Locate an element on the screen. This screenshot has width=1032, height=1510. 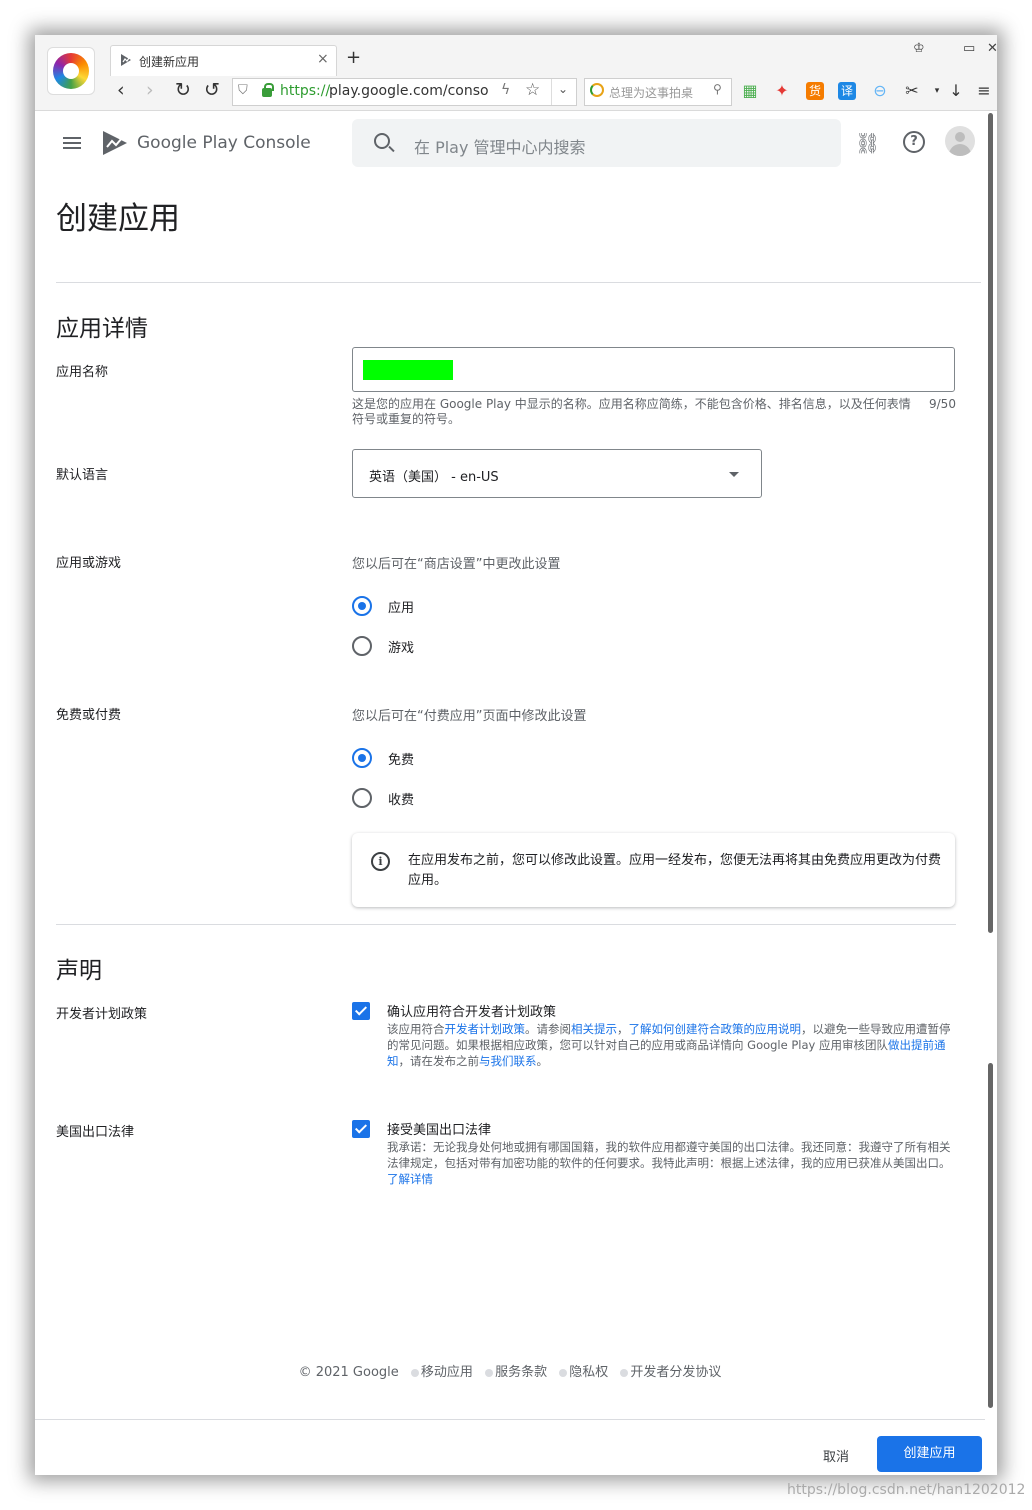
policy-link-tips: 相关提示 is located at coordinates (594, 1029).